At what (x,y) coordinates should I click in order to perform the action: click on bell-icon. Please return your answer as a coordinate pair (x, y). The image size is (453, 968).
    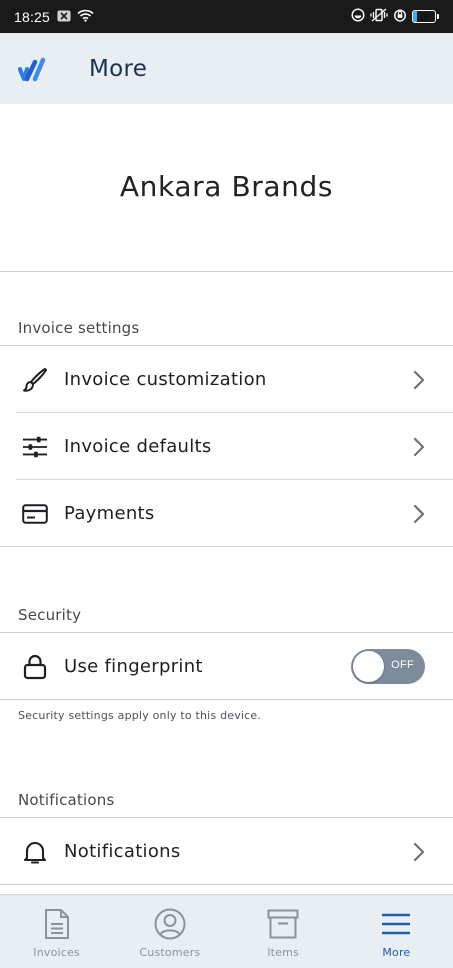
    Looking at the image, I should click on (35, 852).